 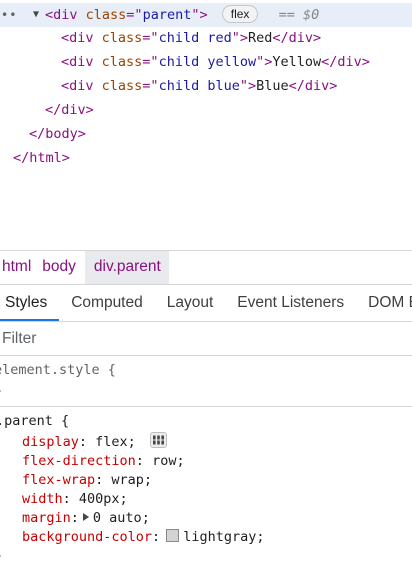 What do you see at coordinates (168, 461) in the screenshot?
I see `css-property-value: row;` at bounding box center [168, 461].